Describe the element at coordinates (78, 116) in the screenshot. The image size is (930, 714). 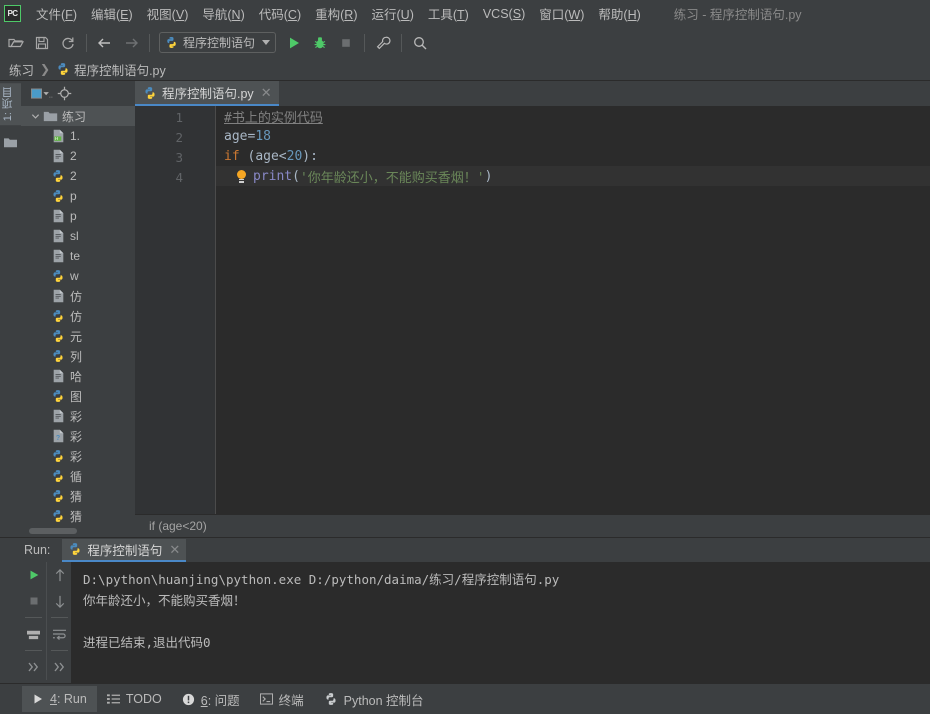
I see `tree-item: 练习` at that location.